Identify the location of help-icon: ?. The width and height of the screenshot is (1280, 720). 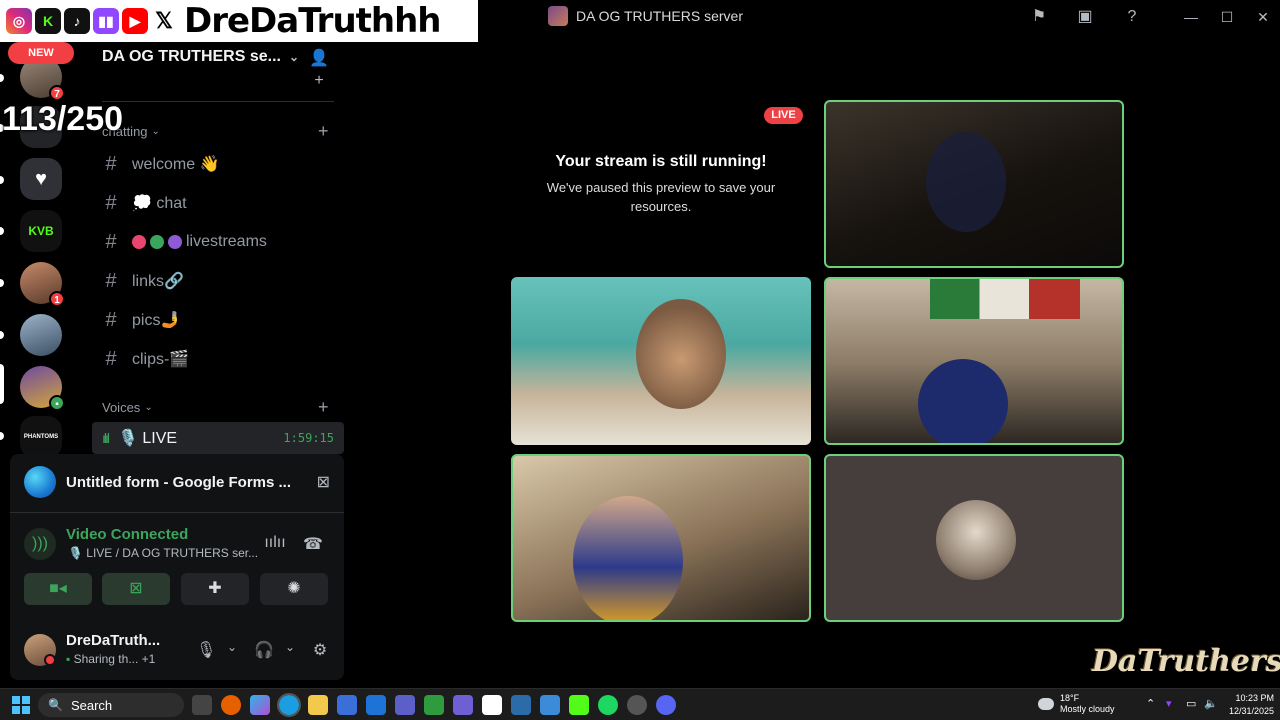
(1132, 17).